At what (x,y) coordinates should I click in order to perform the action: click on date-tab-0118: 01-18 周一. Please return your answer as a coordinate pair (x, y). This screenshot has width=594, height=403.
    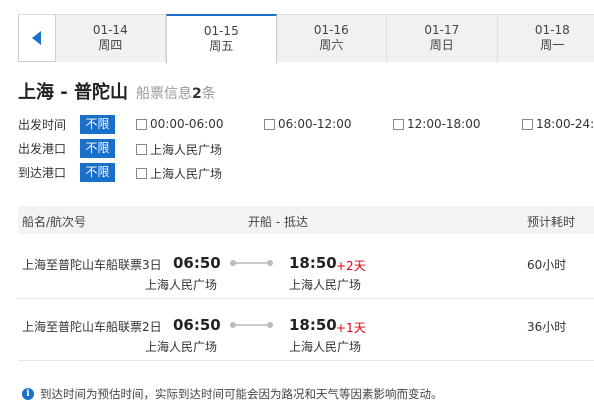
    Looking at the image, I should click on (545, 38).